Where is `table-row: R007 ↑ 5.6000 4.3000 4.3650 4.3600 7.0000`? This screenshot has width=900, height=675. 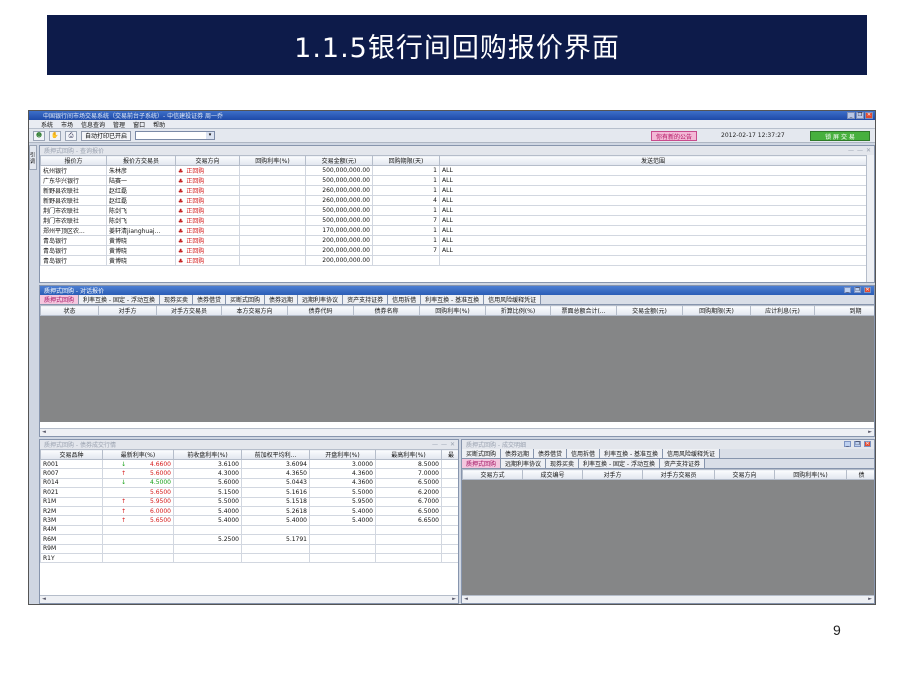 table-row: R007 ↑ 5.6000 4.3000 4.3650 4.3600 7.0000 is located at coordinates (249, 473).